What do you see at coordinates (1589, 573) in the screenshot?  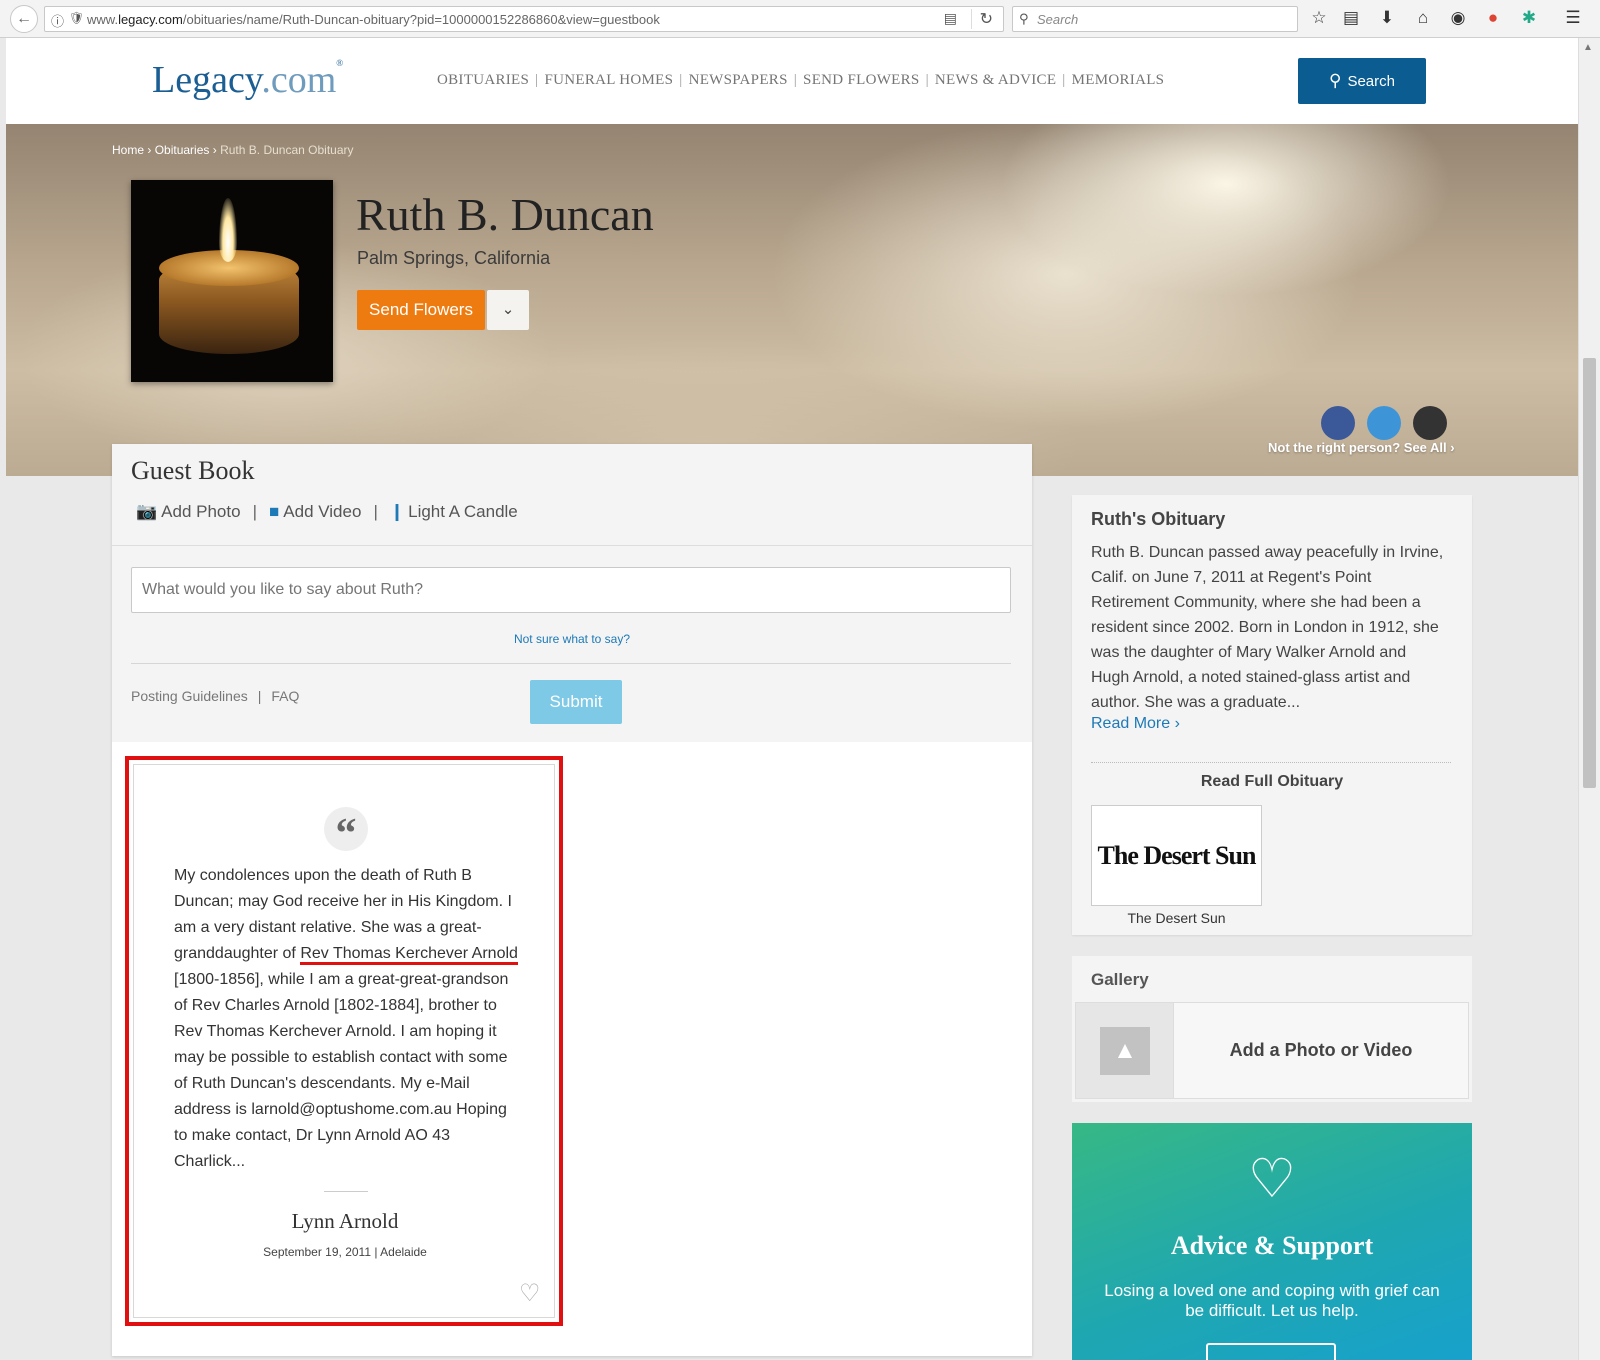 I see `scroll-thumb` at bounding box center [1589, 573].